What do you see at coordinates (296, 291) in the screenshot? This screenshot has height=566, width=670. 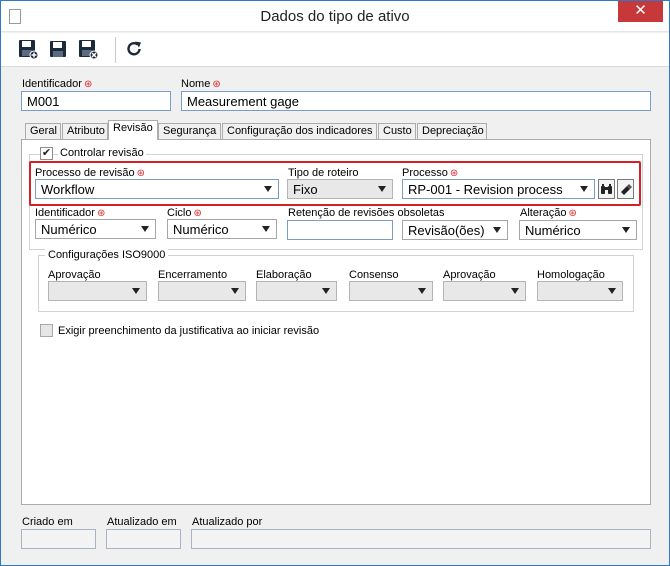 I see `iso-drafting-select` at bounding box center [296, 291].